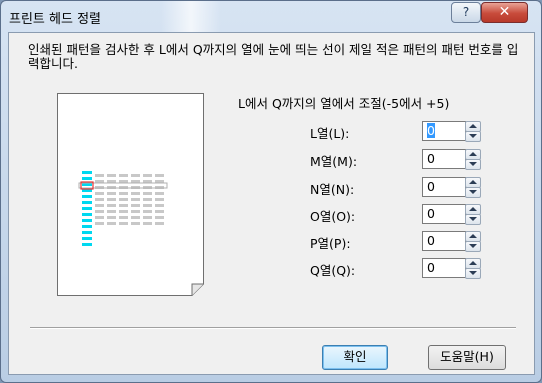 The height and width of the screenshot is (383, 542). I want to click on spinner-q: 0, so click(454, 268).